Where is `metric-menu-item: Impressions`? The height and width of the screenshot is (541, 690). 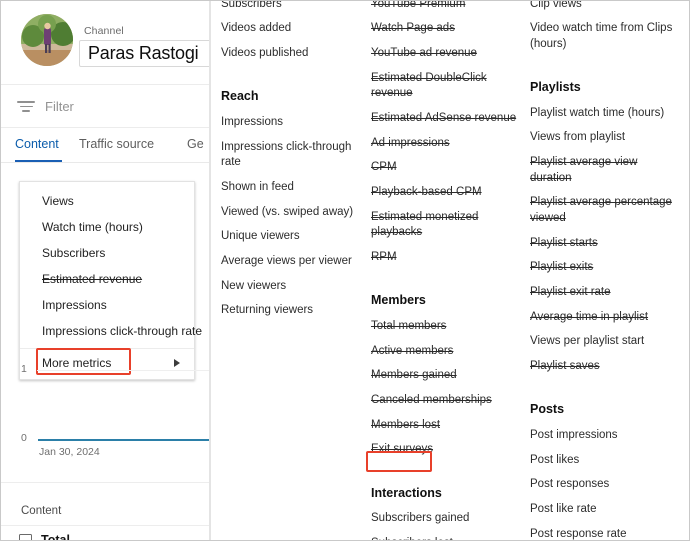
metric-menu-item: Impressions is located at coordinates (107, 305).